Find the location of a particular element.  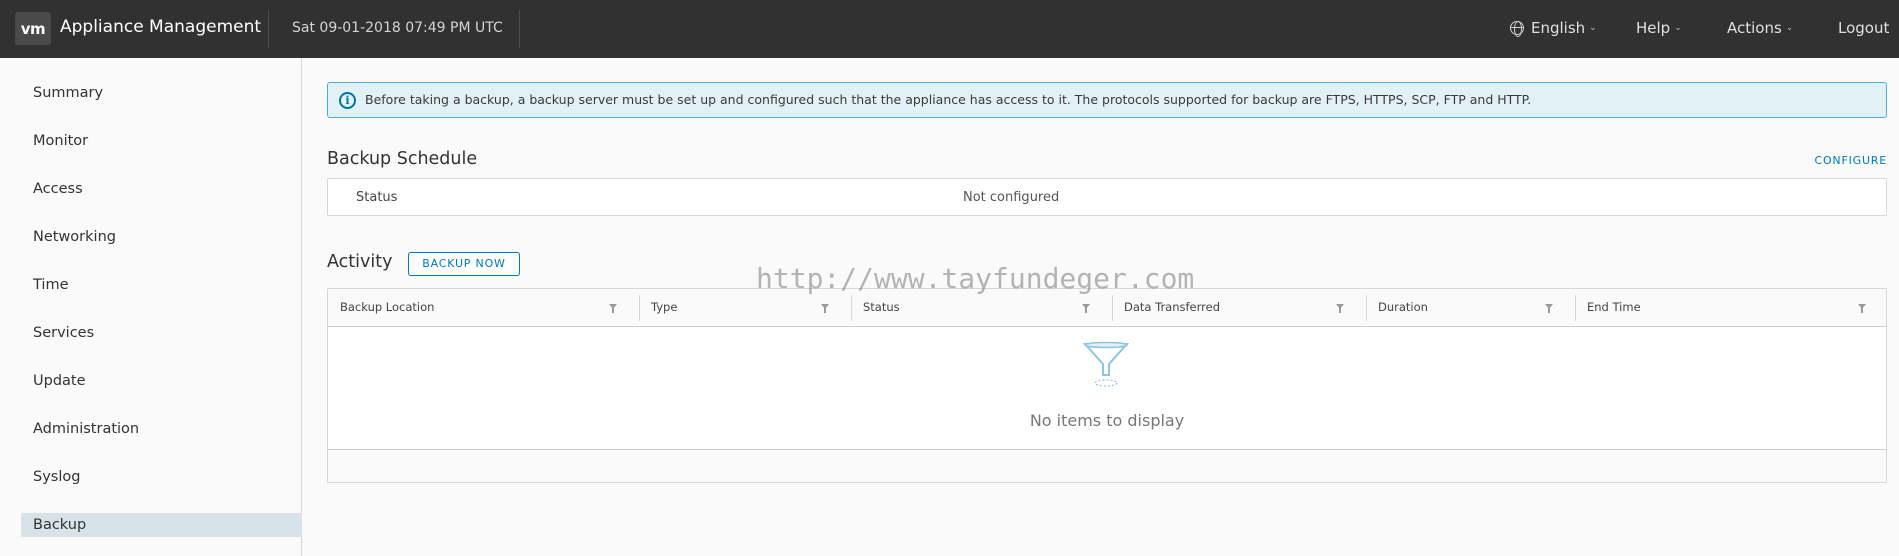

column-header-end-time: End Time is located at coordinates (1730, 307).